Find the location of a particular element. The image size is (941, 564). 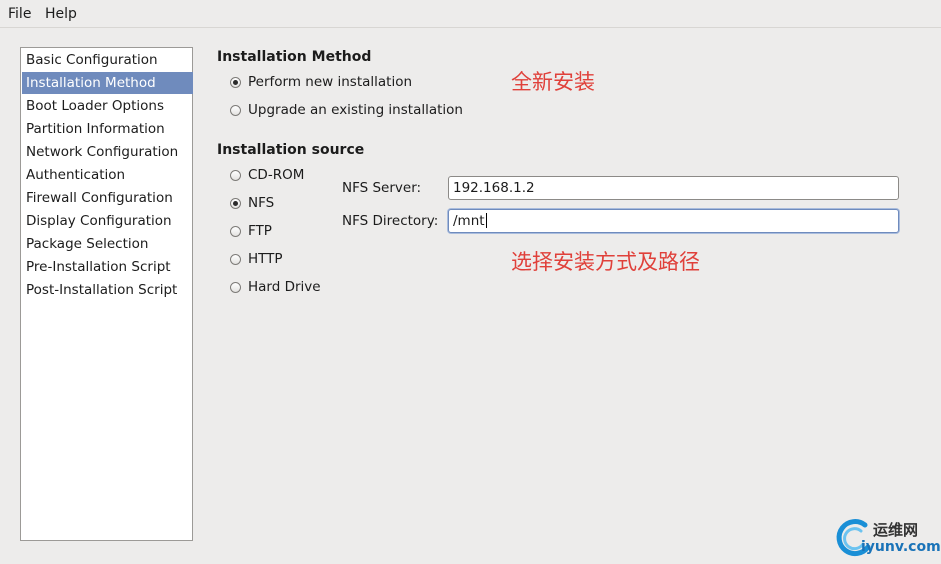

radio-label: Upgrade an existing installation is located at coordinates (355, 110).